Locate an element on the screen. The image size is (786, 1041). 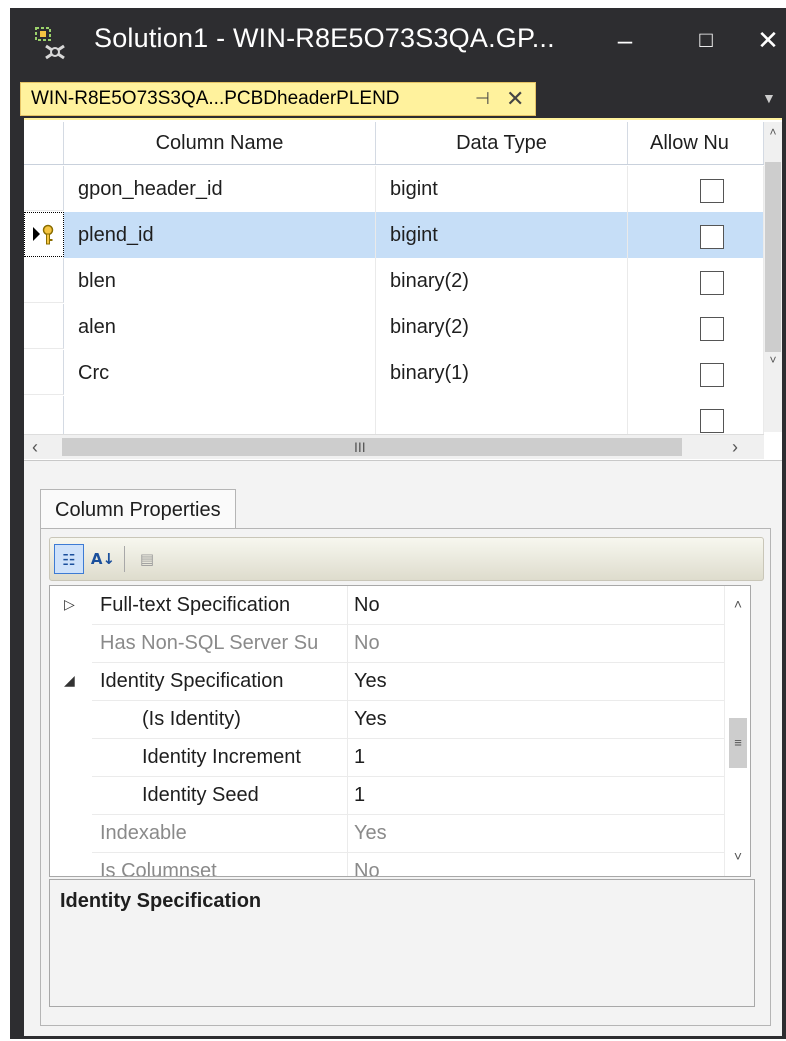
column-name-cell: gpon_header_id is located at coordinates (220, 189).